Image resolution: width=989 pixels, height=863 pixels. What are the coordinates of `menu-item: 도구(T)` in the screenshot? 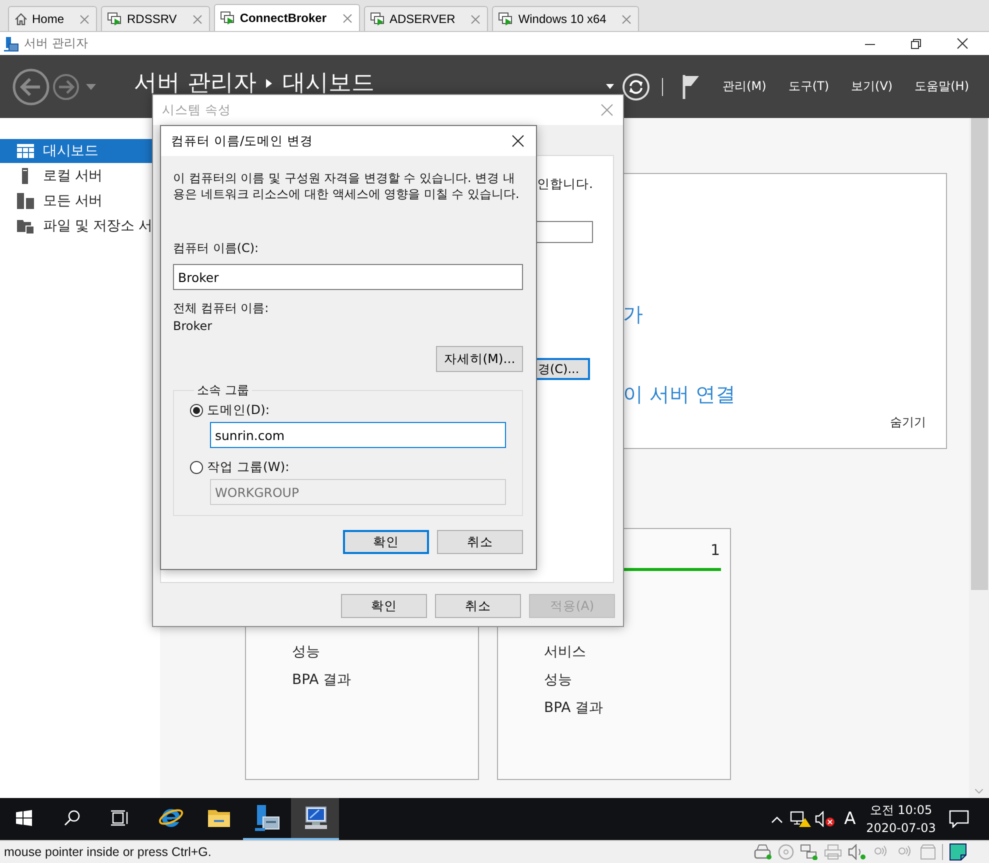 It's located at (809, 86).